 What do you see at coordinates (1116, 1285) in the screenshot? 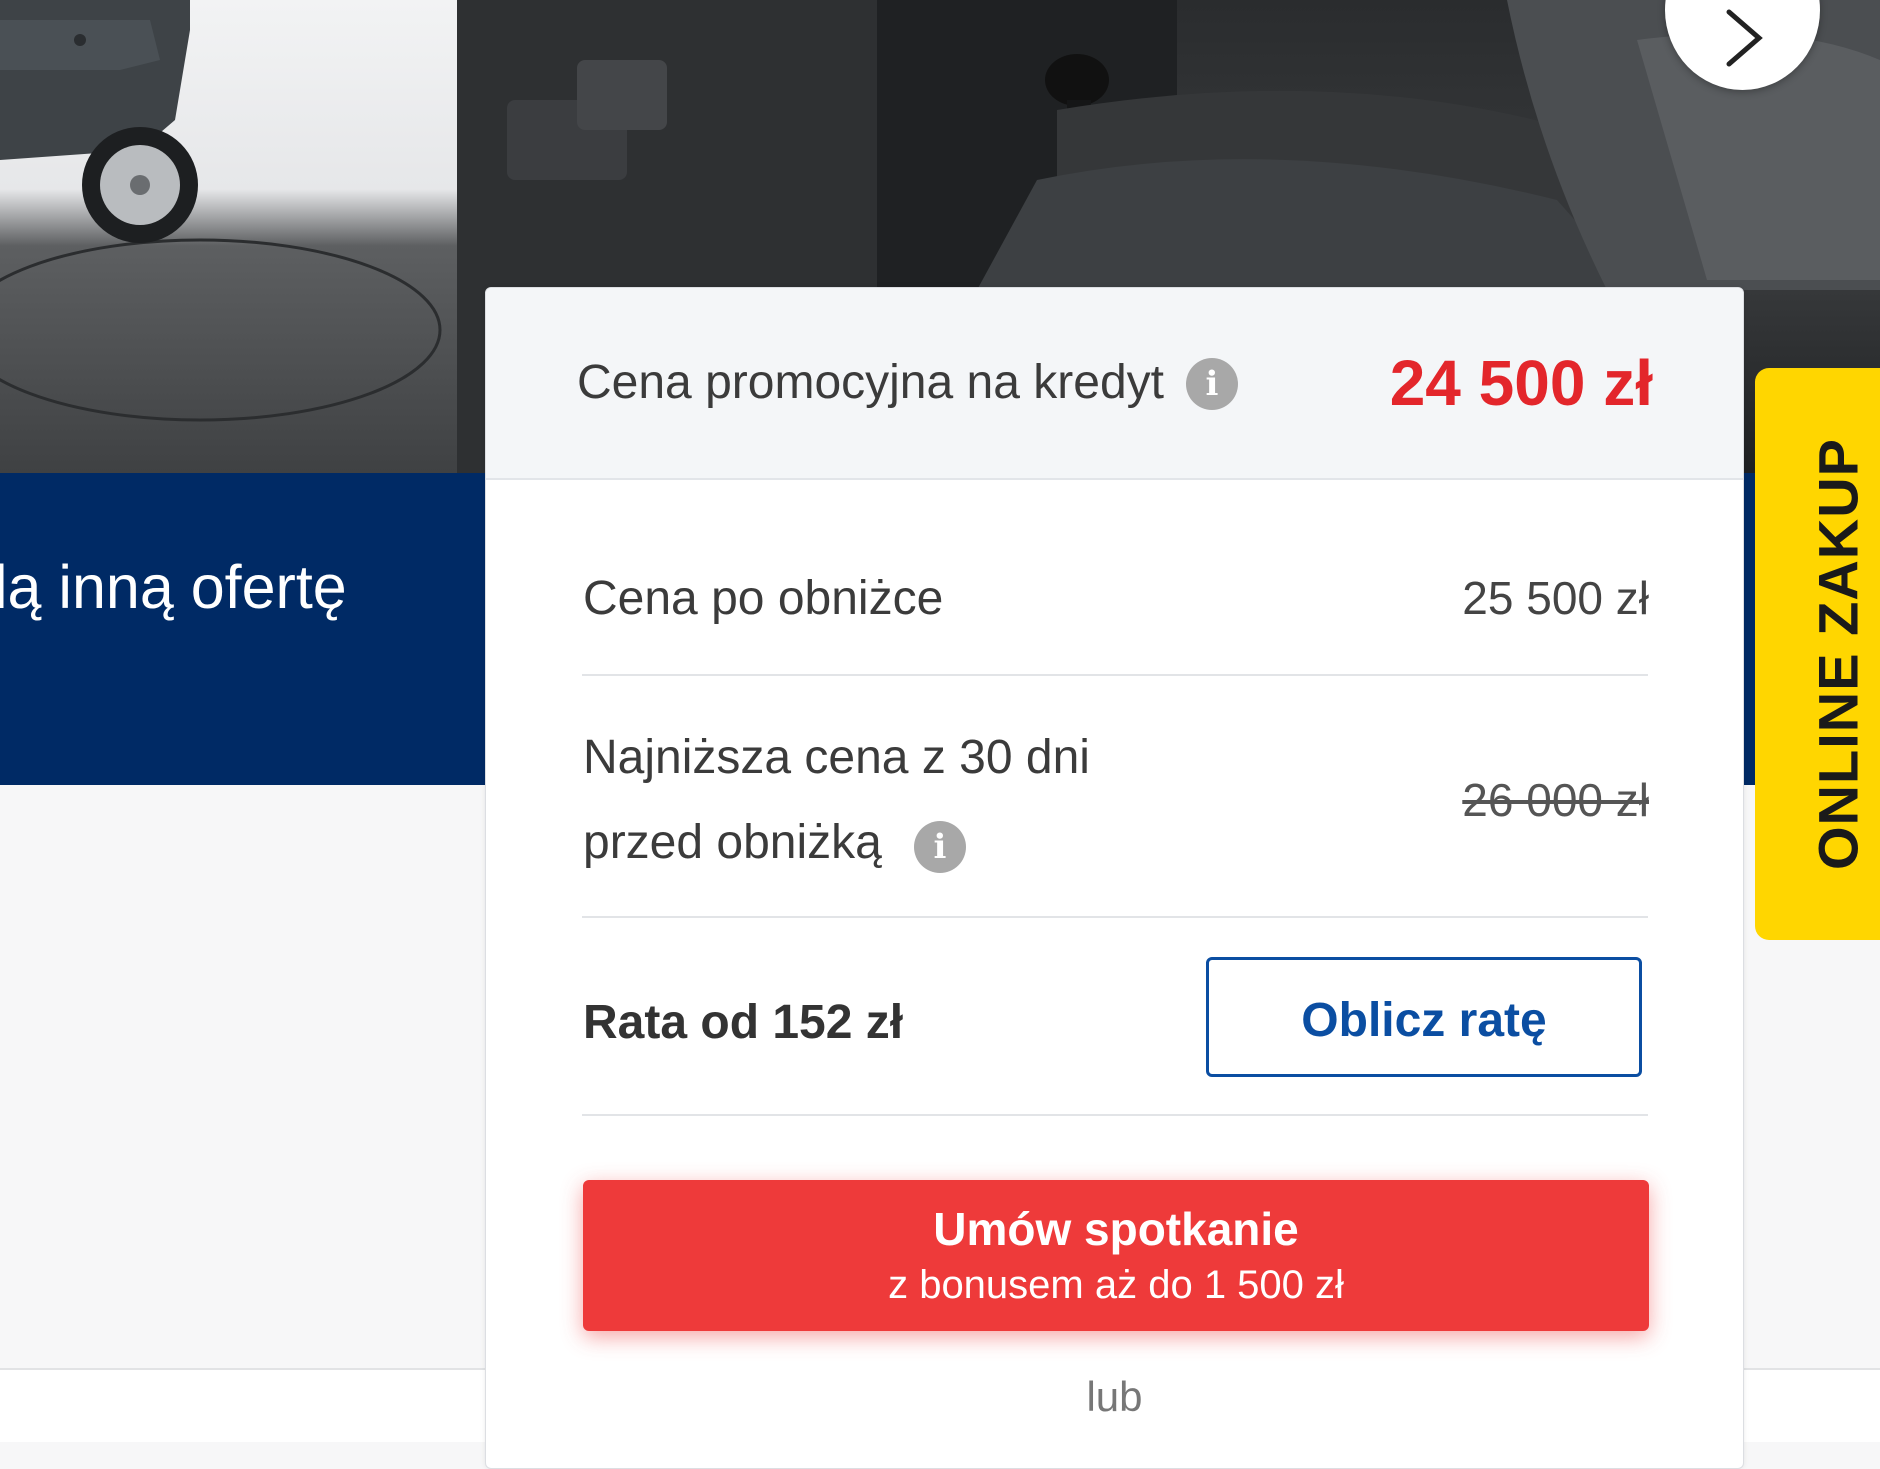
I see `book-meeting-bonus-label: z bonusem aż do 1 500 zł` at bounding box center [1116, 1285].